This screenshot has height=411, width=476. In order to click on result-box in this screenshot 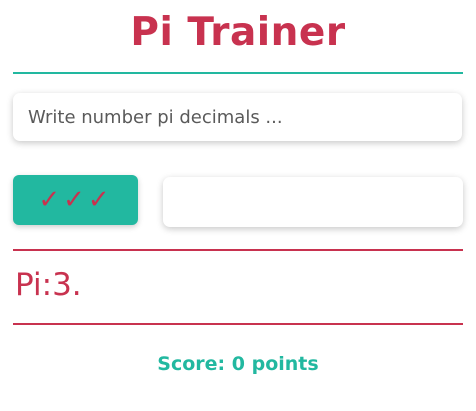, I will do `click(313, 202)`.